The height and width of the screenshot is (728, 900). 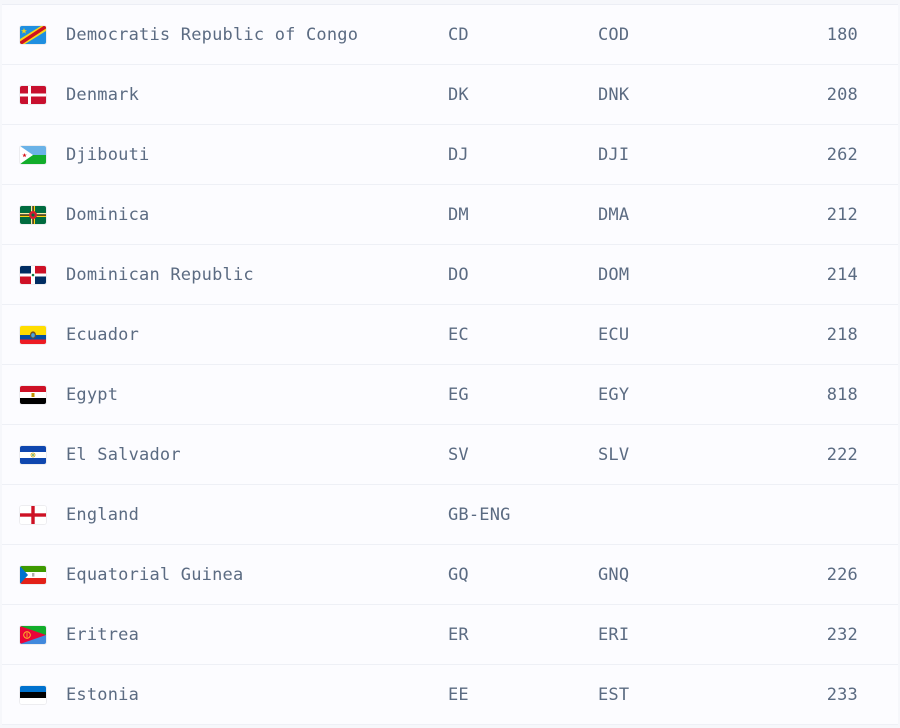 I want to click on alpha2-code: EG, so click(x=458, y=395).